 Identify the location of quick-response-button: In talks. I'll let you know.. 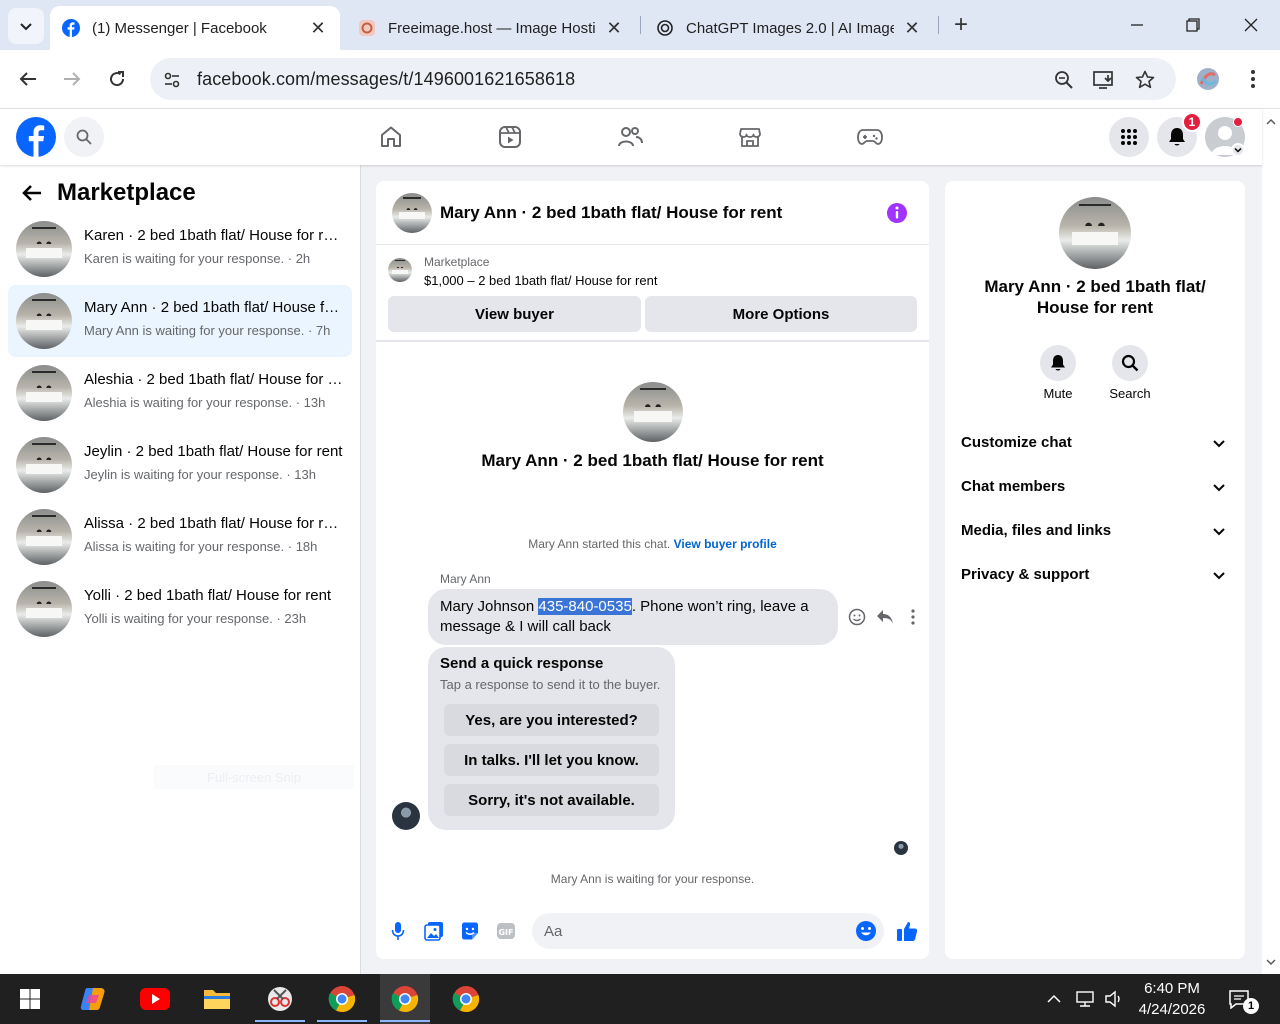
(551, 760).